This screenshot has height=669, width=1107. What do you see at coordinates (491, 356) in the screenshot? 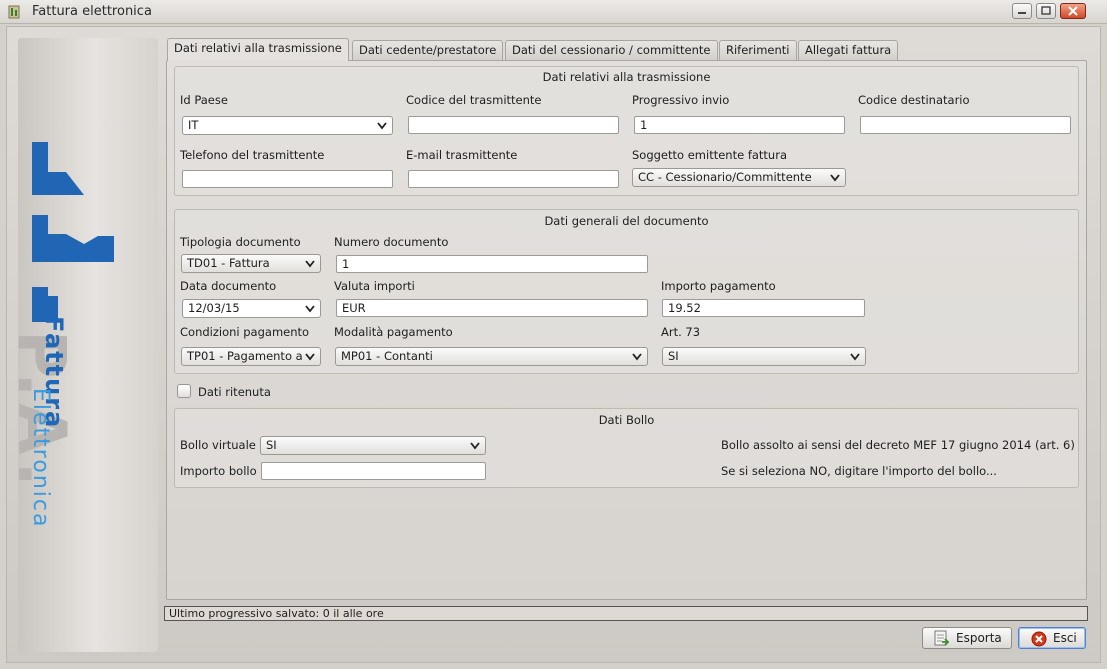
I see `modalita-pagamento-select: MP01 - Contanti` at bounding box center [491, 356].